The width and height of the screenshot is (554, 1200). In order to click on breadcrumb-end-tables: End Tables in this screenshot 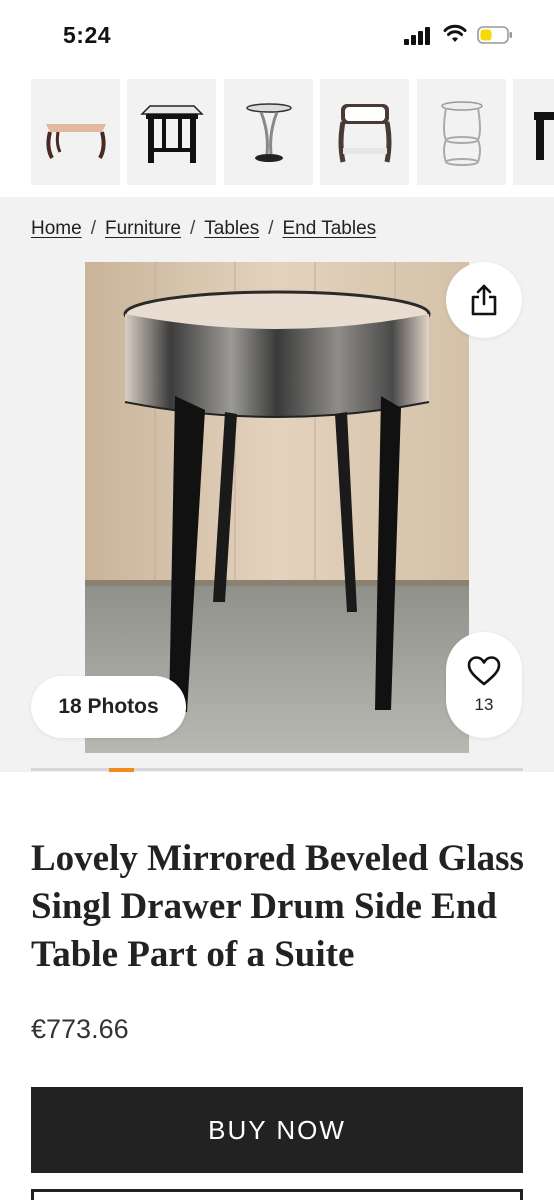, I will do `click(329, 228)`.